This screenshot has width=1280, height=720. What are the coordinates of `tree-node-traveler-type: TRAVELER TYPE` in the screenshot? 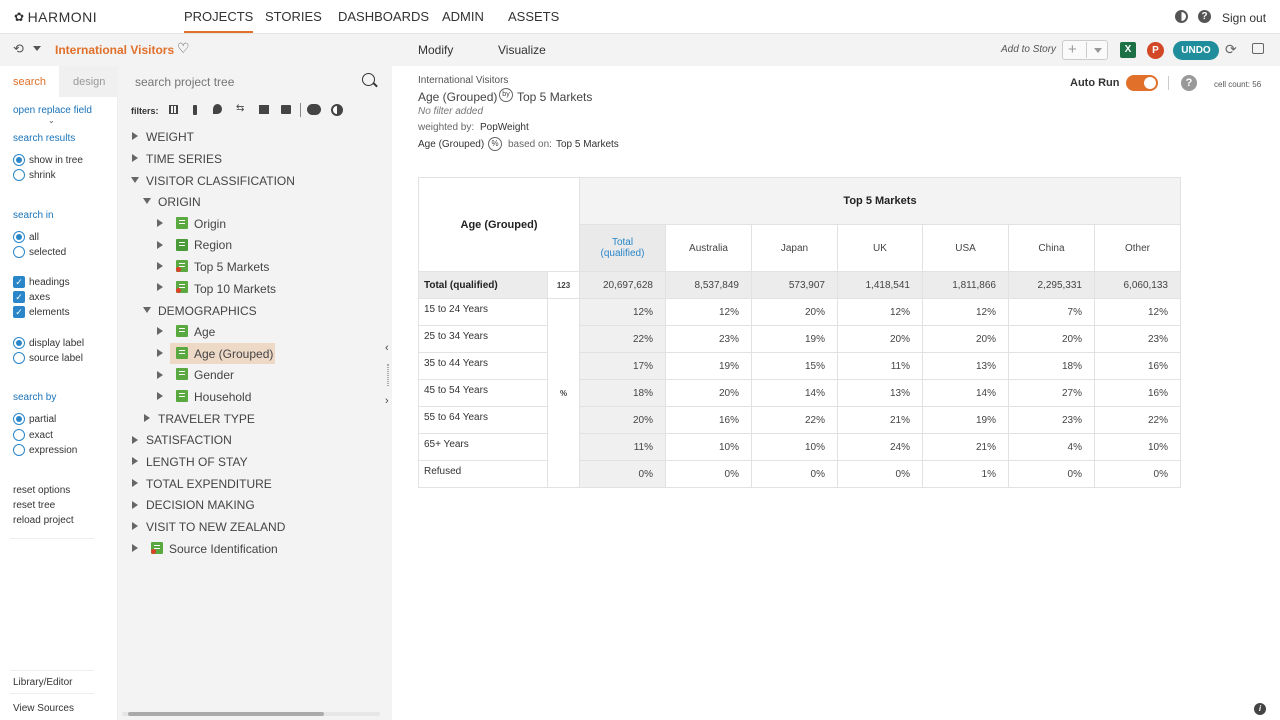 It's located at (206, 419).